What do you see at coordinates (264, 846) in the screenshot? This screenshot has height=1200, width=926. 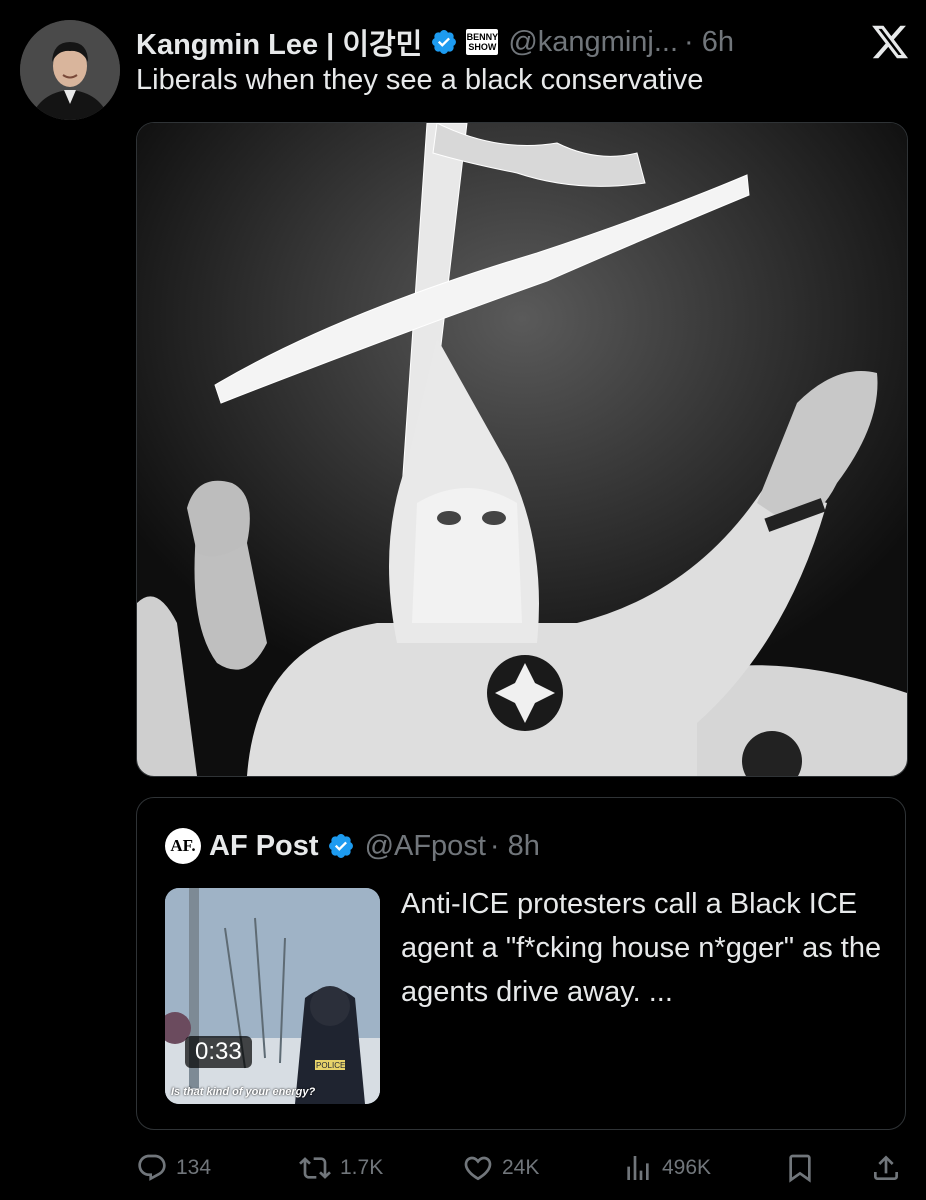 I see `quoted-author-name: AF Post` at bounding box center [264, 846].